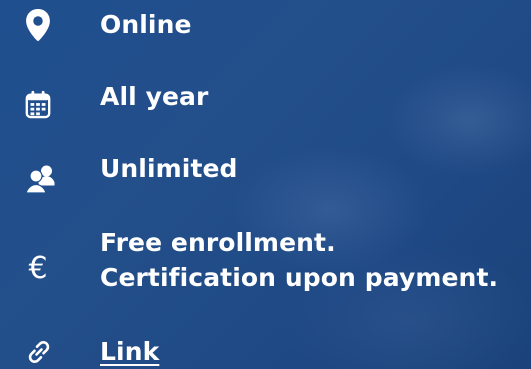  Describe the element at coordinates (265, 353) in the screenshot. I see `info-row-link: Link` at that location.